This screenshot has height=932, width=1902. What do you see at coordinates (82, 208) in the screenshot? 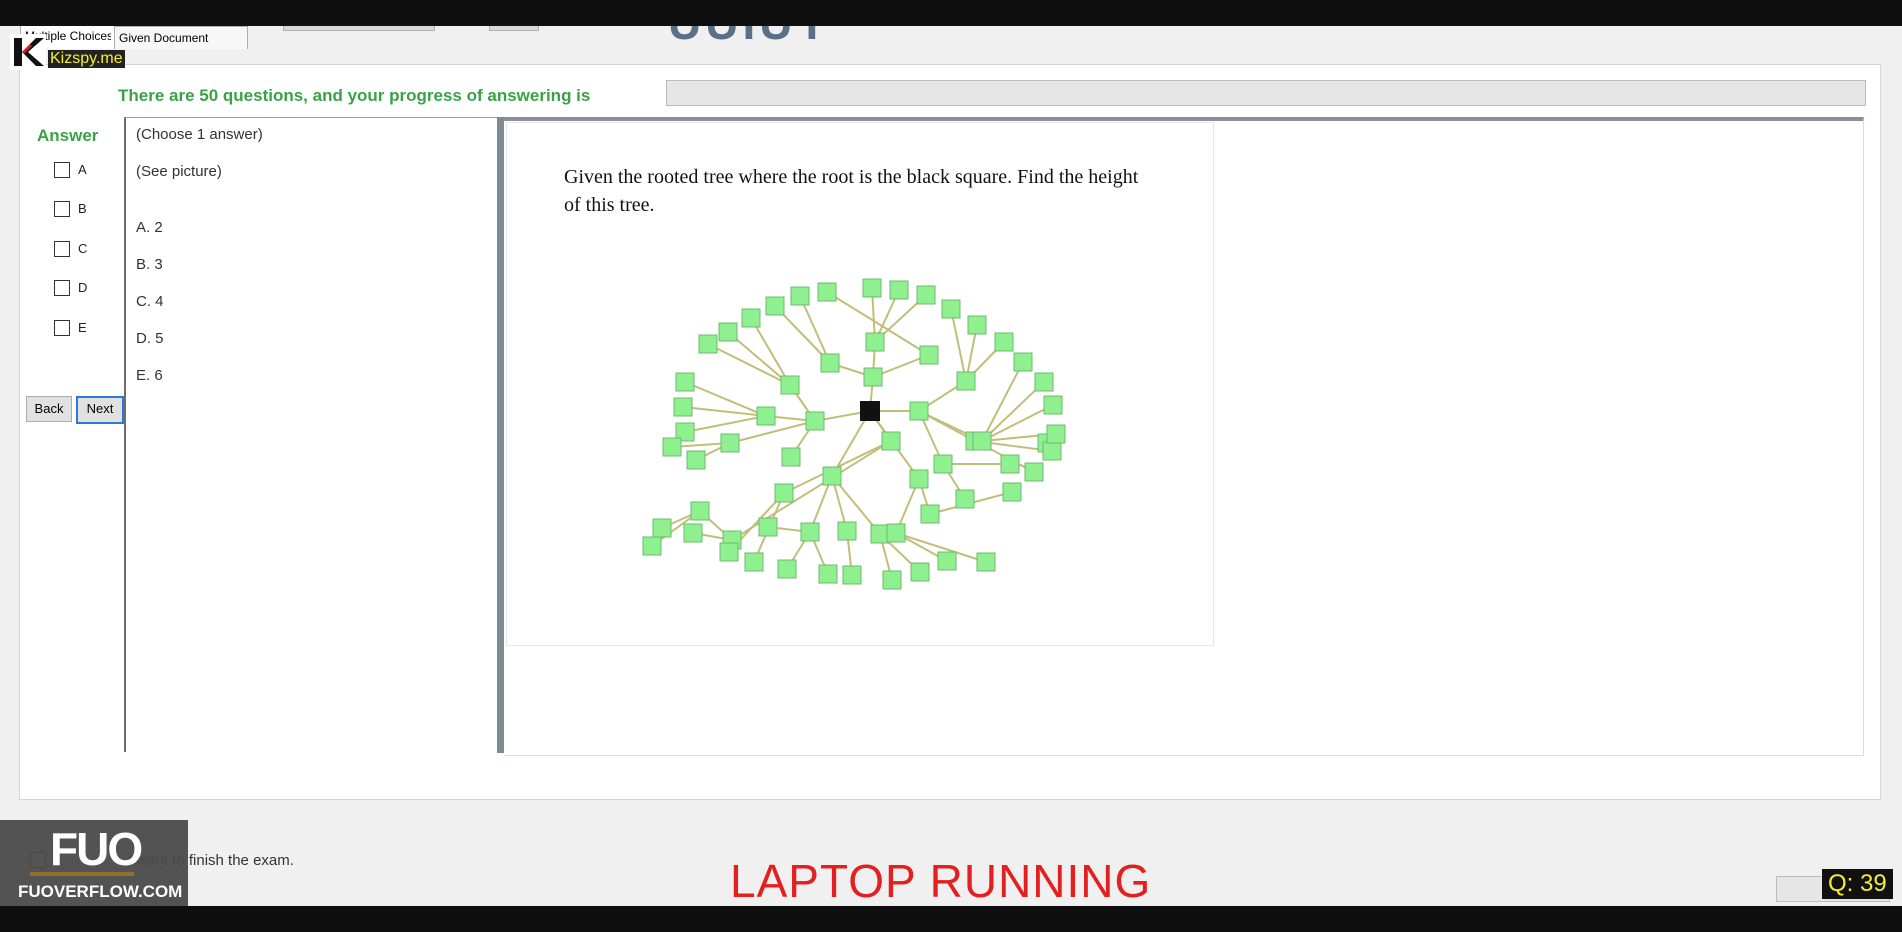
I see `answer-option-label: B` at bounding box center [82, 208].